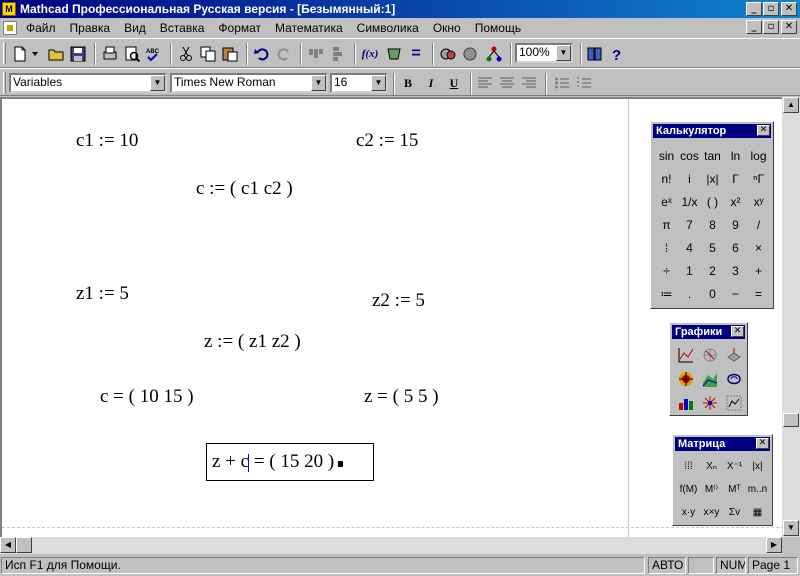  Describe the element at coordinates (394, 54) in the screenshot. I see `insert-unit-icon` at that location.